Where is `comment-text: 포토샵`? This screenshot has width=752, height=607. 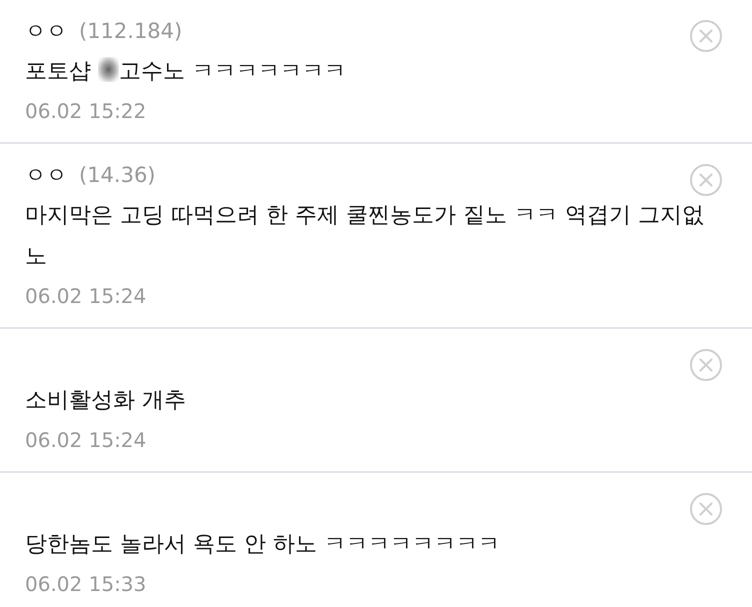
comment-text: 포토샵 is located at coordinates (58, 71).